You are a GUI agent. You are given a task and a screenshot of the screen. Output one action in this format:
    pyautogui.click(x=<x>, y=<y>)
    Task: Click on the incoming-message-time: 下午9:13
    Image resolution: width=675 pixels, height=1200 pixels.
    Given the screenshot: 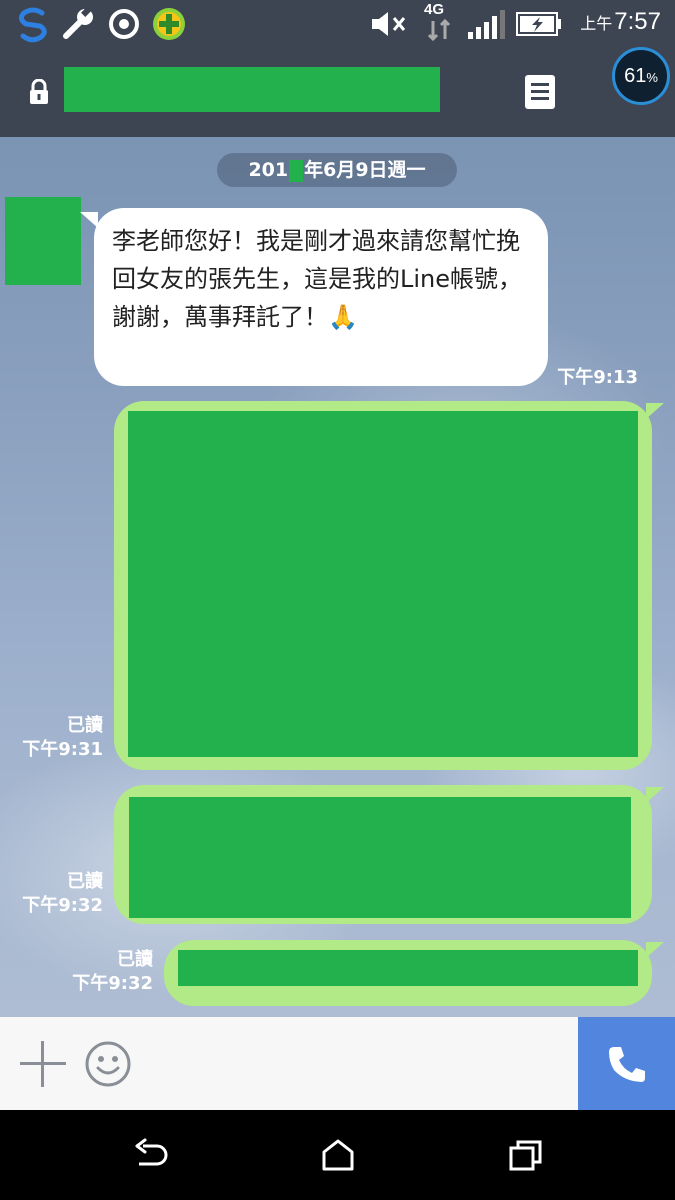 What is the action you would take?
    pyautogui.click(x=597, y=377)
    